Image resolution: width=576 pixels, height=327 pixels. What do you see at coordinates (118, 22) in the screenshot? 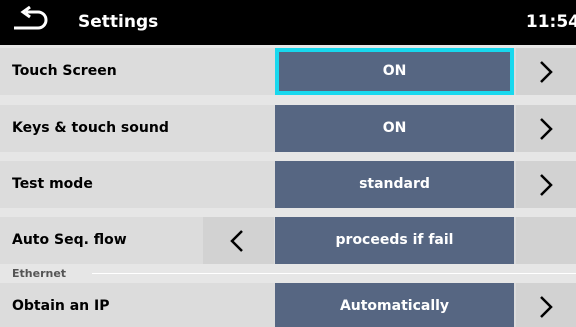
I see `page-title: Settings` at bounding box center [118, 22].